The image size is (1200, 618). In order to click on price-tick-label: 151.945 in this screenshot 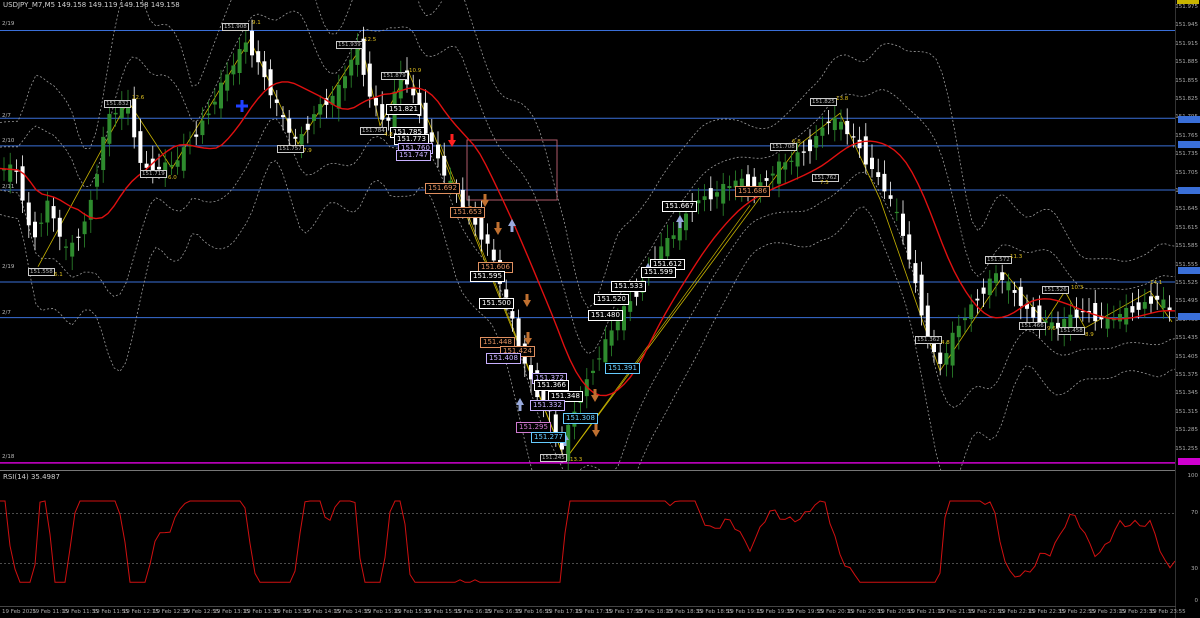, I will do `click(1186, 25)`.